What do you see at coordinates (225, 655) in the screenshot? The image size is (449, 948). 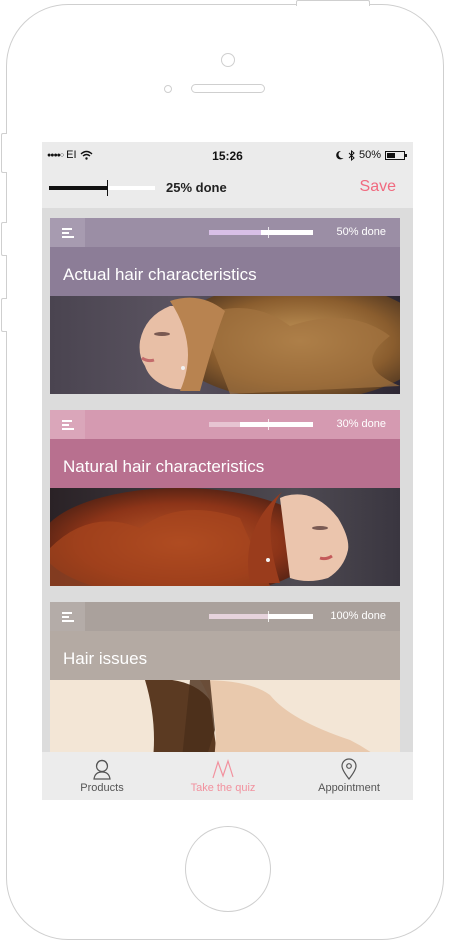 I see `card-title: Hair issues` at bounding box center [225, 655].